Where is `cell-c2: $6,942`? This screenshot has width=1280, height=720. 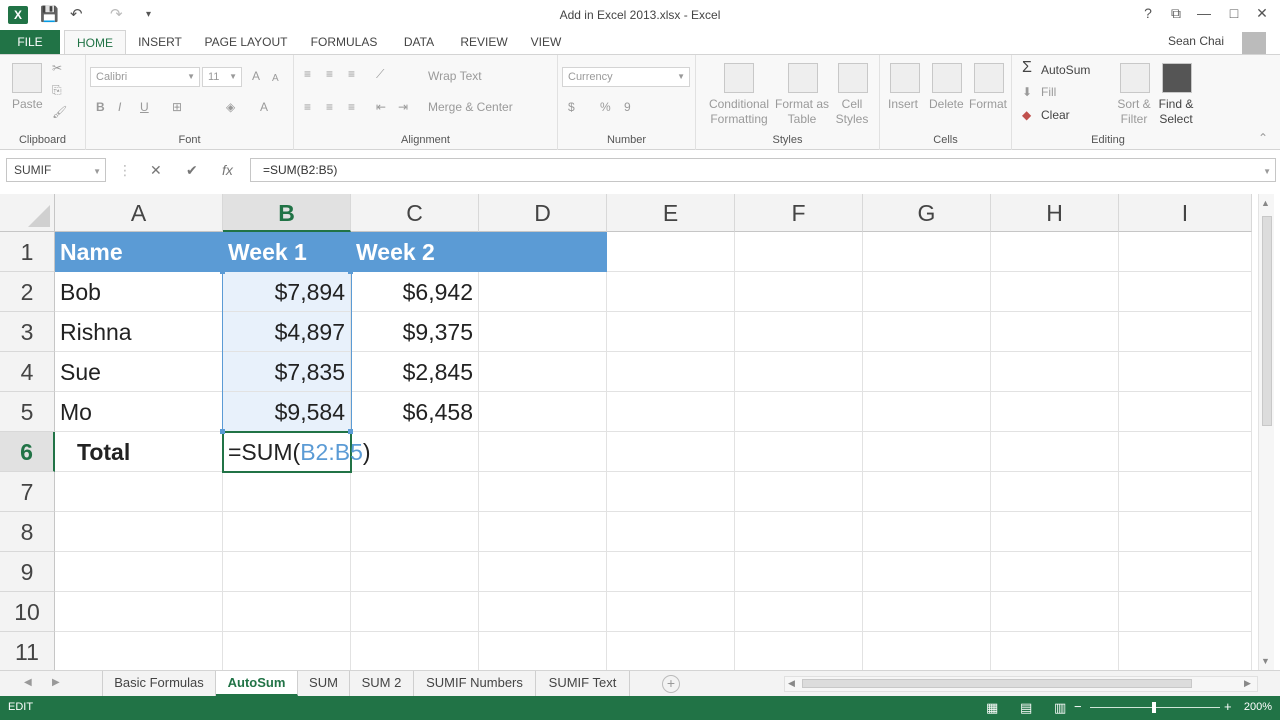
cell-c2: $6,942 is located at coordinates (415, 292).